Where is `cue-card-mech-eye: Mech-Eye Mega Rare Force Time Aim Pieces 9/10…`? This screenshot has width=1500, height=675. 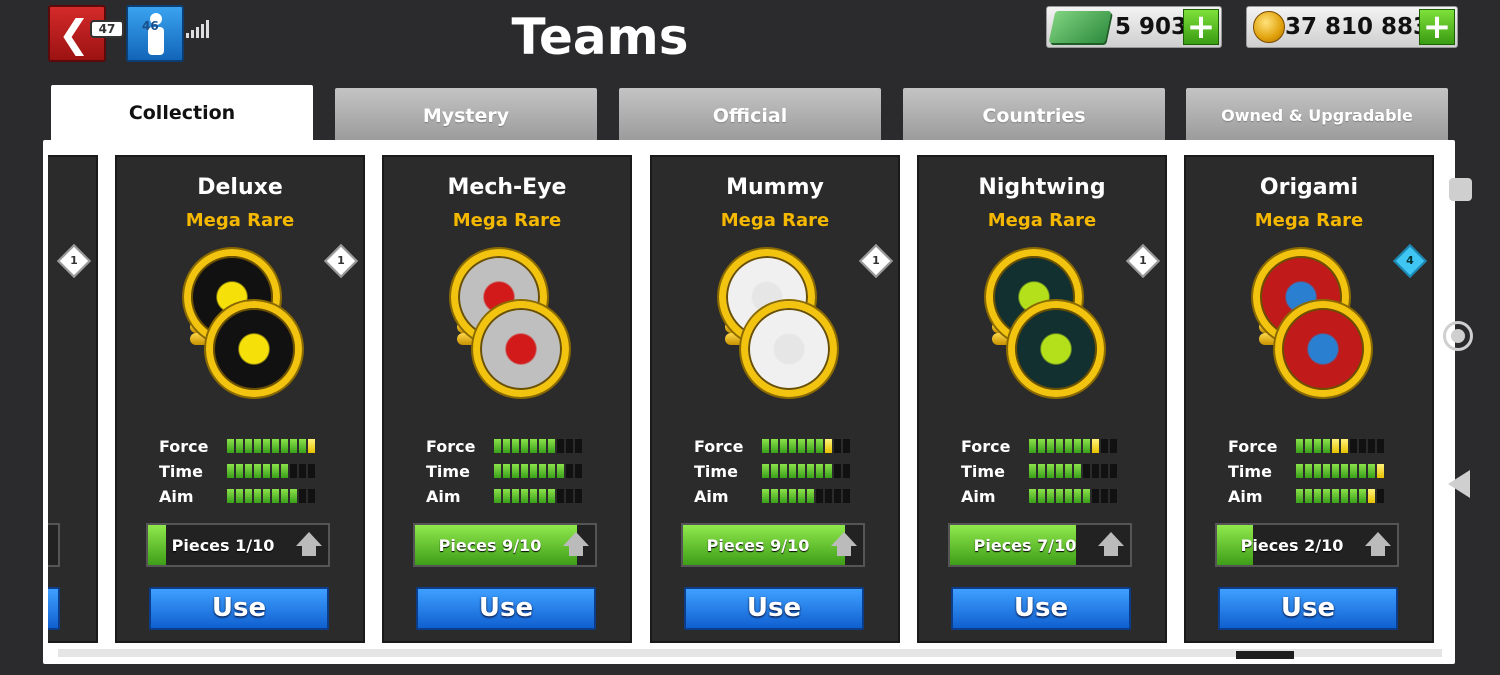 cue-card-mech-eye: Mech-Eye Mega Rare Force Time Aim Pieces 9/10… is located at coordinates (507, 399).